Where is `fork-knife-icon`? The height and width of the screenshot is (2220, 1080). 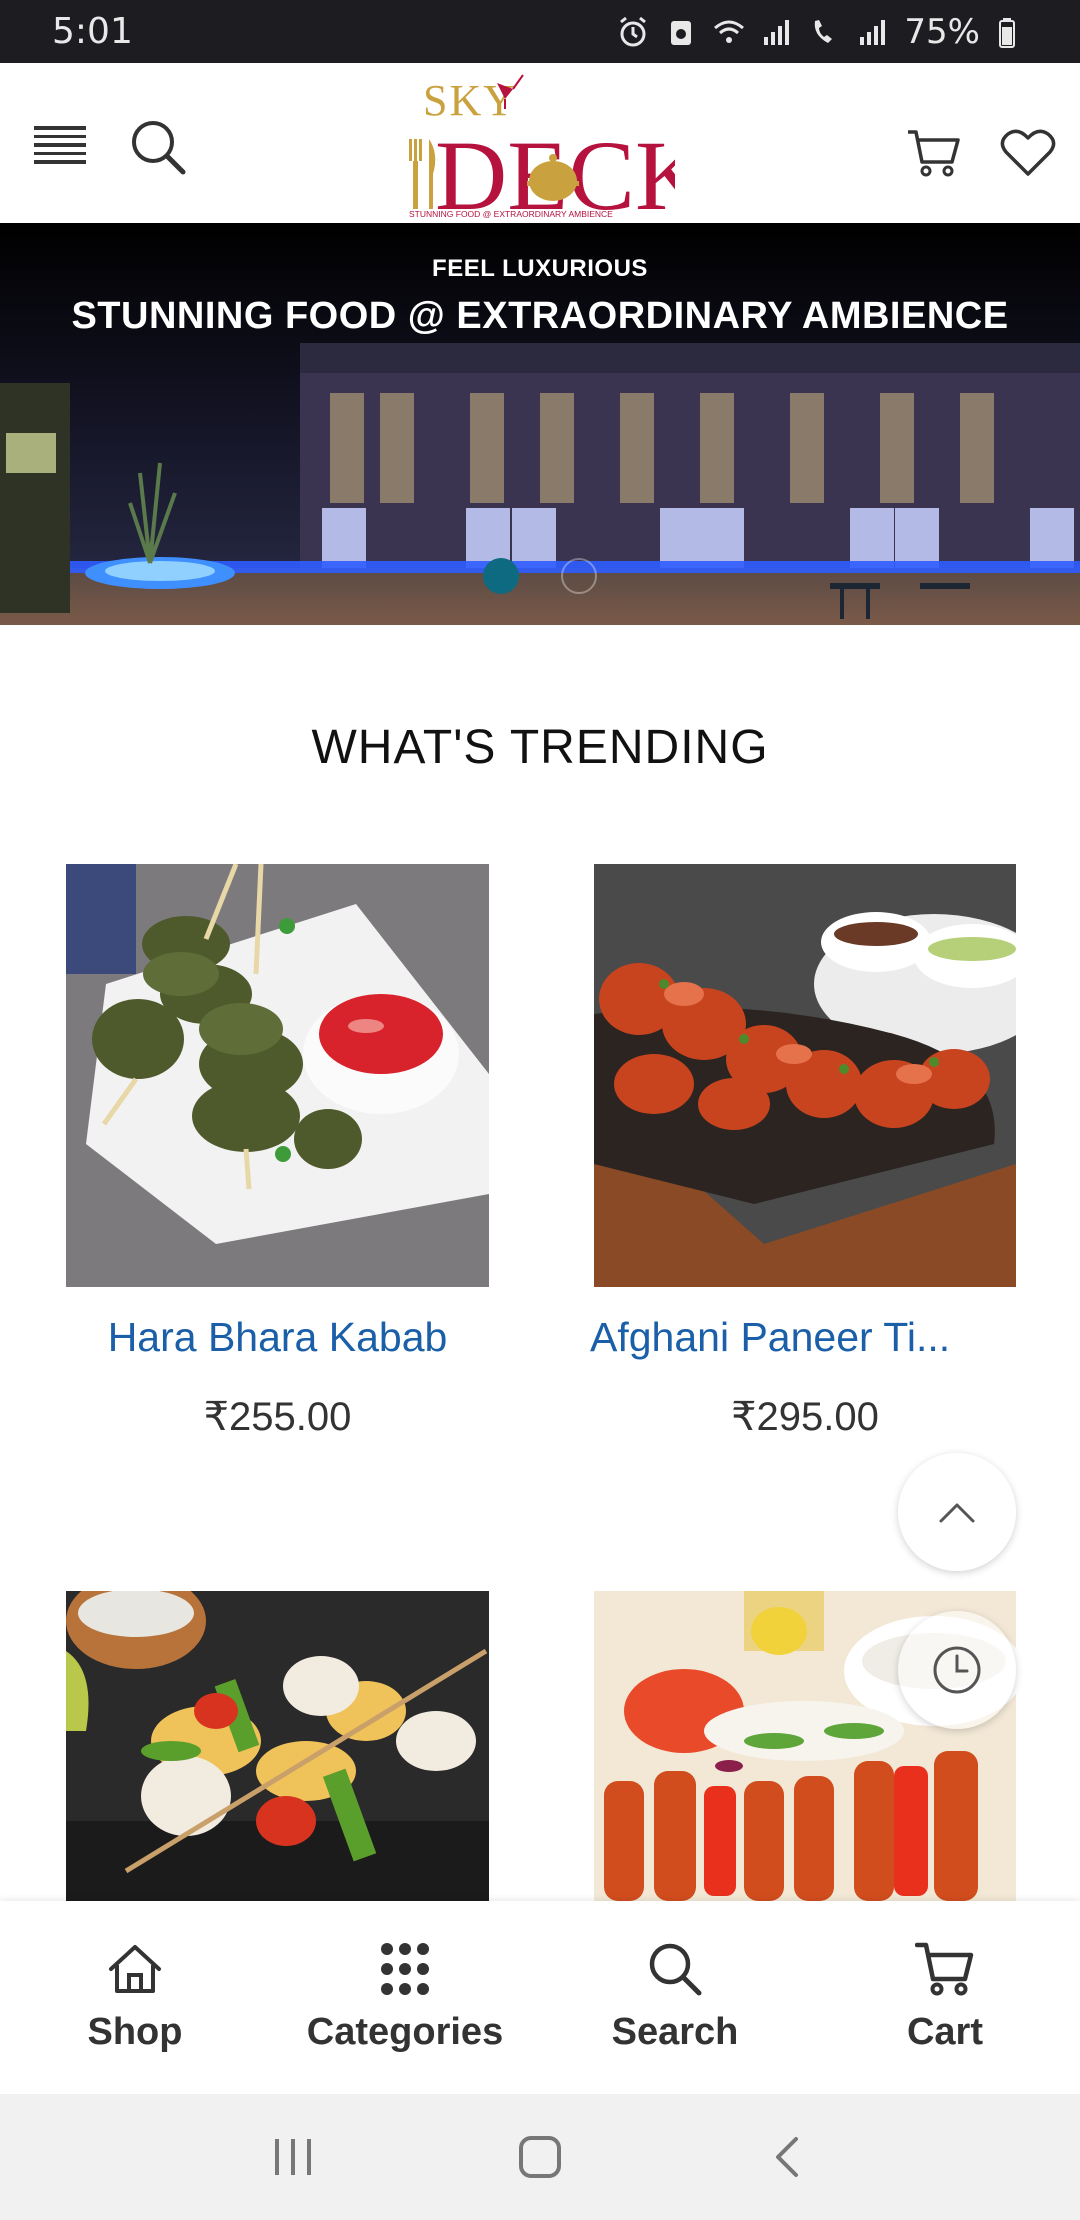
fork-knife-icon is located at coordinates (422, 174).